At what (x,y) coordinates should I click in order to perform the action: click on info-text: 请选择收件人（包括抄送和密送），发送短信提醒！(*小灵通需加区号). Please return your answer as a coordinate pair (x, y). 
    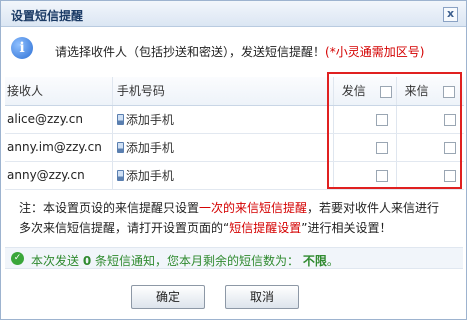
    Looking at the image, I should click on (239, 51).